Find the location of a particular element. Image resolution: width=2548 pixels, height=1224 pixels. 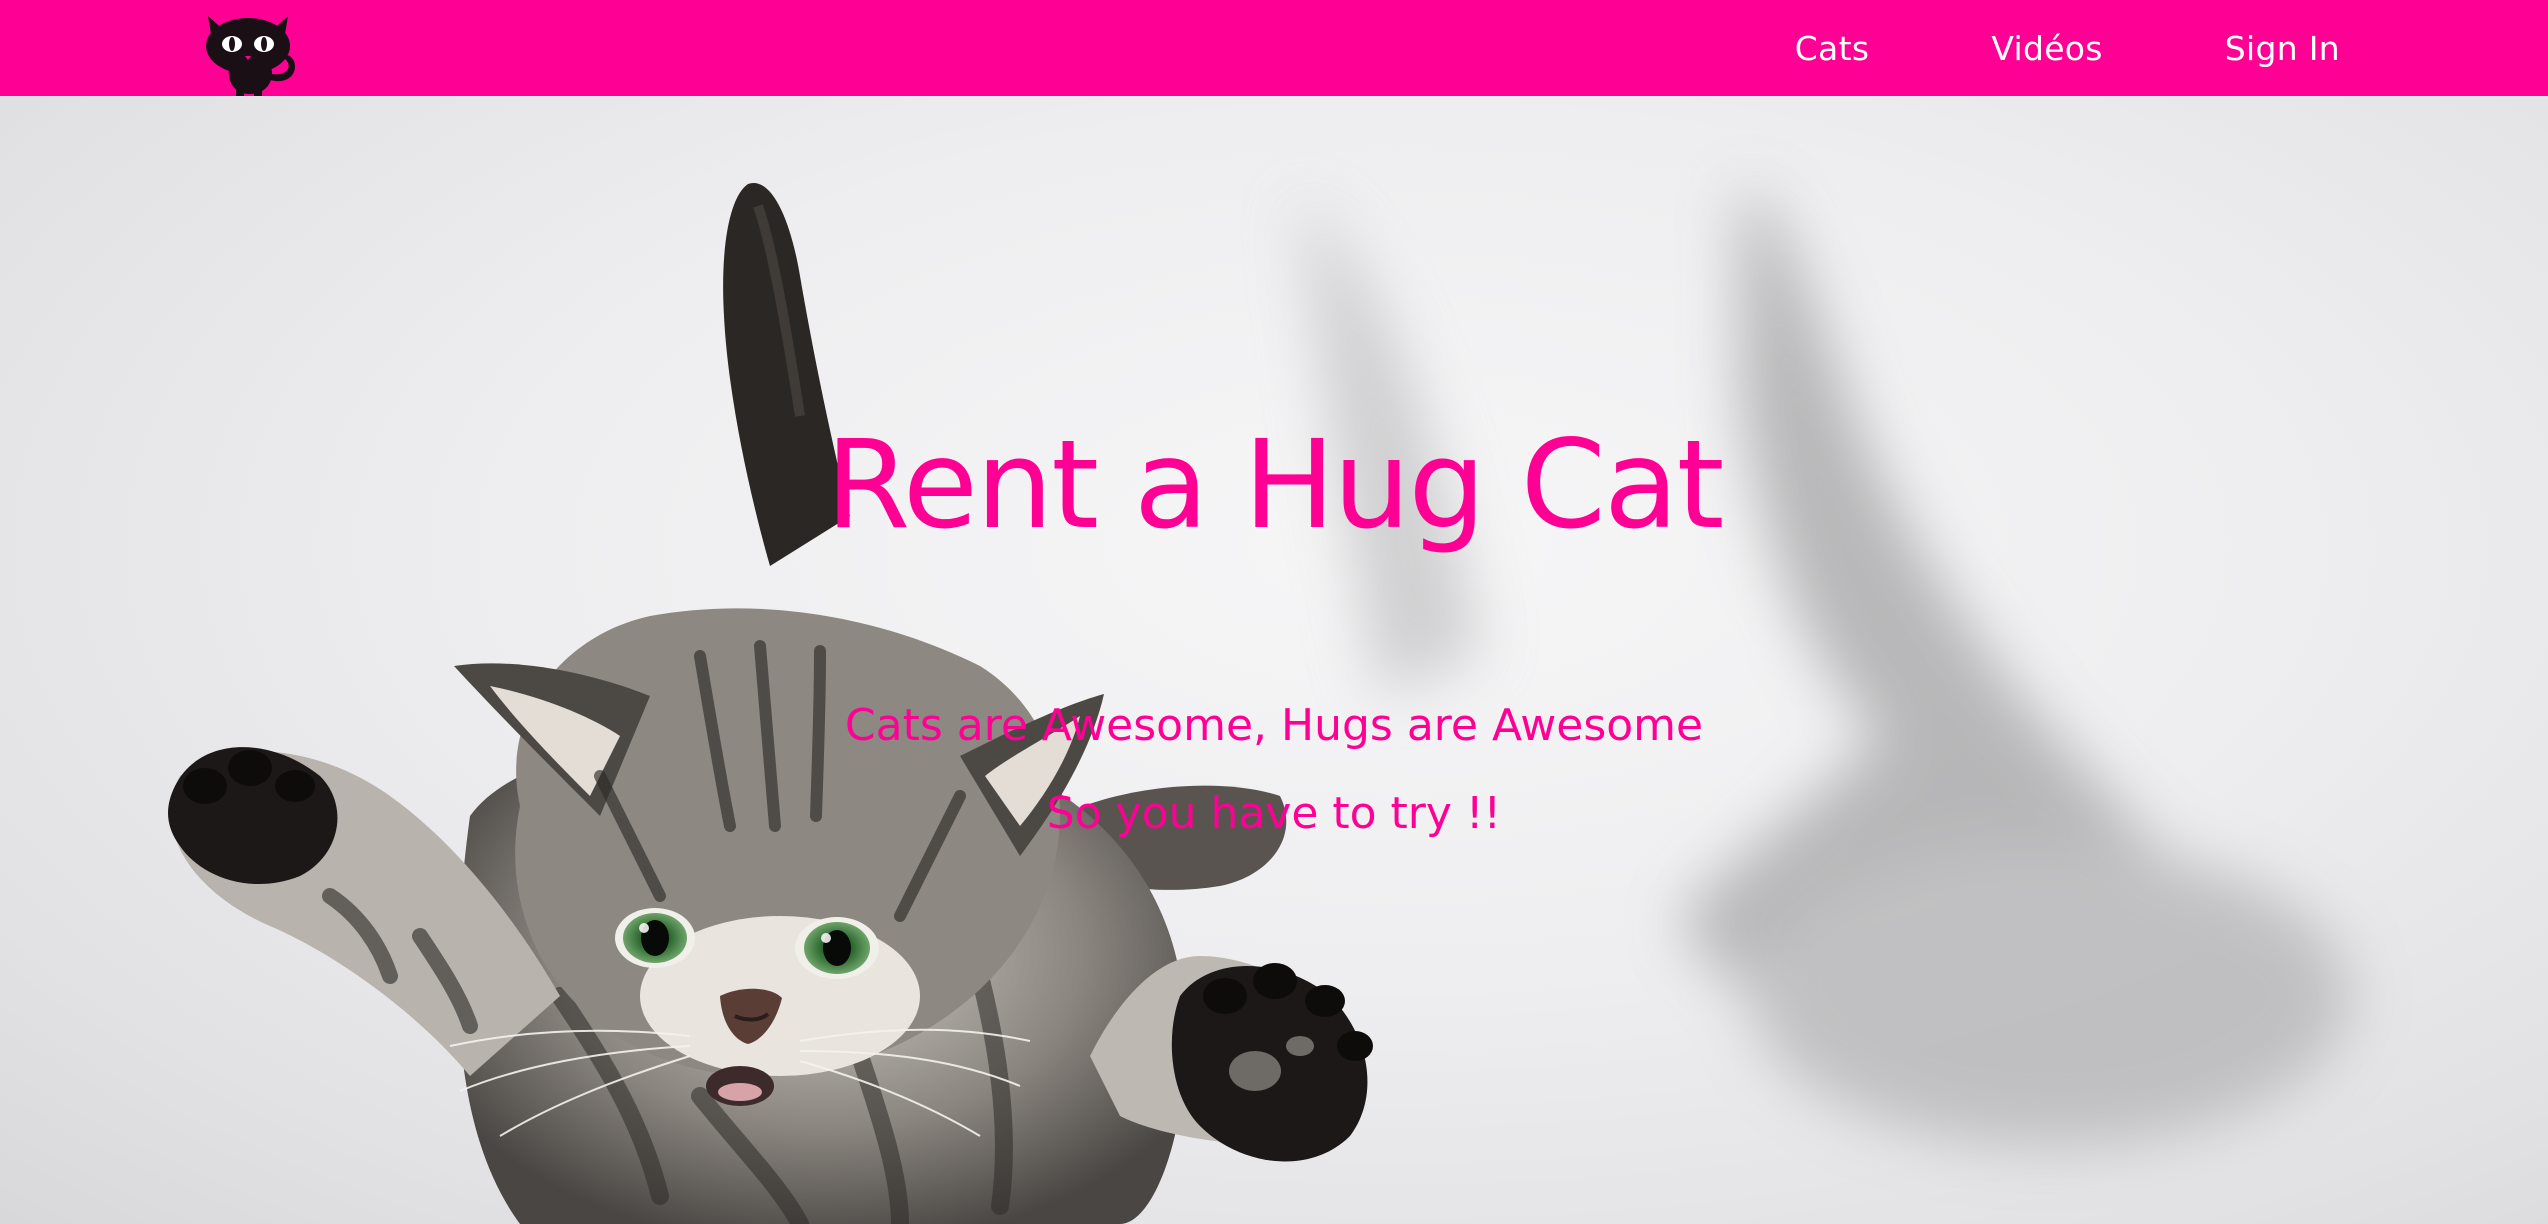

nav-link-videos: Vidéos is located at coordinates (2046, 48).